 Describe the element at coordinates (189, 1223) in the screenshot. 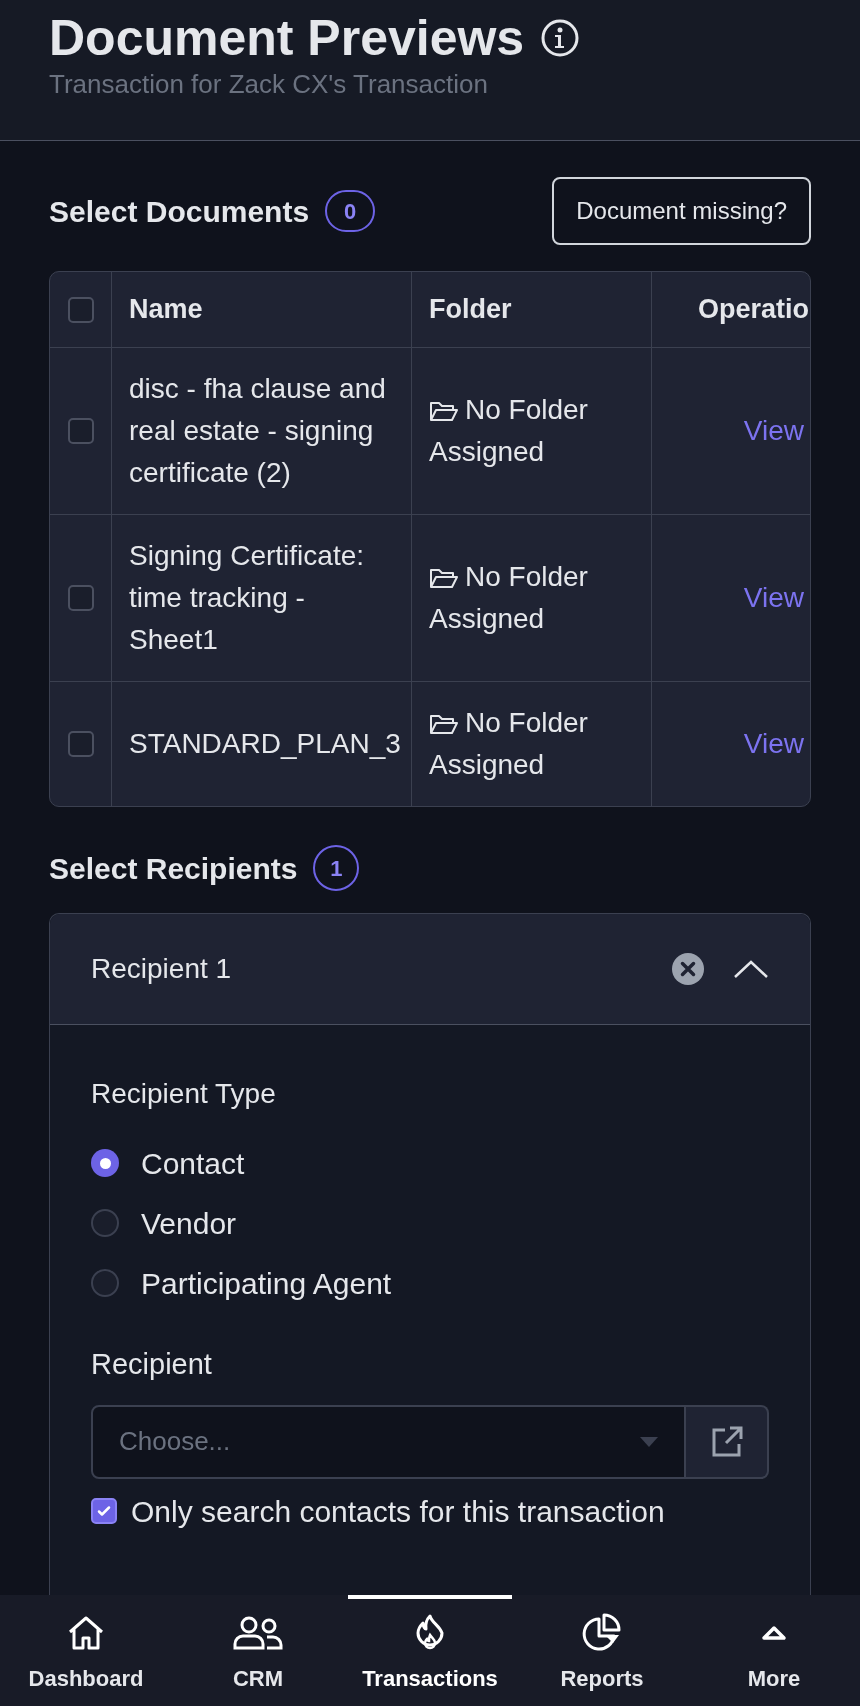

I see `radio-label: Vendor` at that location.